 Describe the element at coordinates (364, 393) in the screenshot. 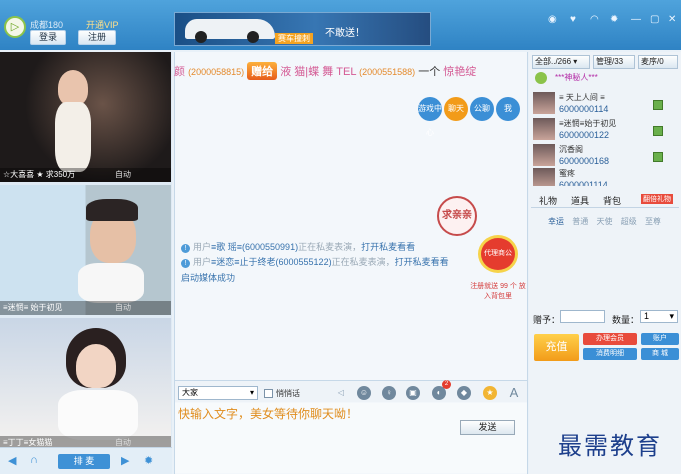

I see `emoji-icon: ☺` at that location.